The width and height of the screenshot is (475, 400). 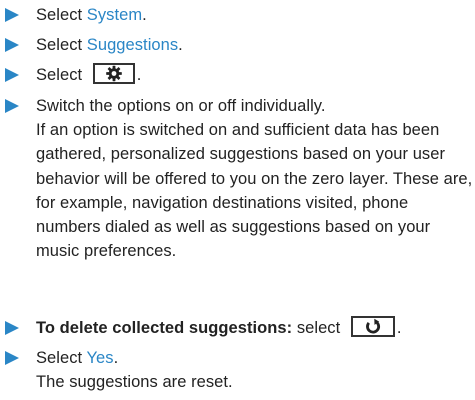 What do you see at coordinates (100, 358) in the screenshot?
I see `yes-option: Yes` at bounding box center [100, 358].